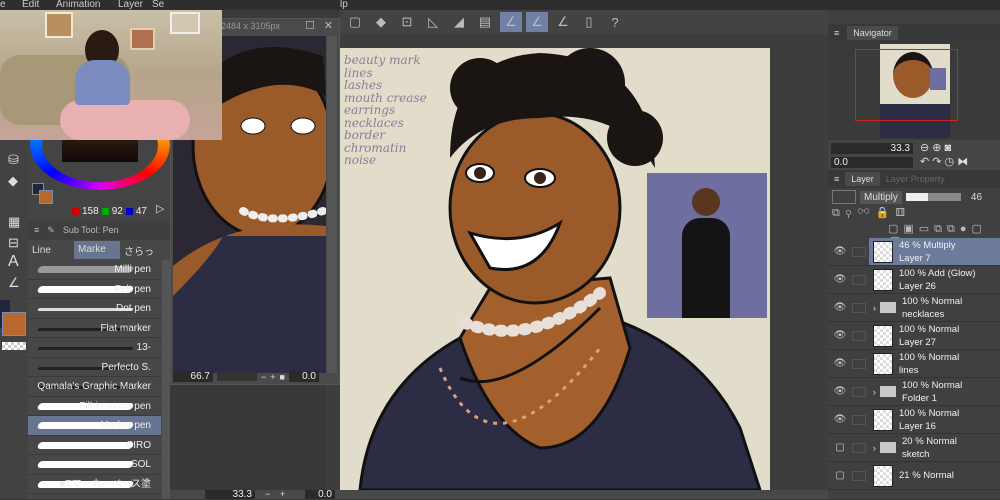 This screenshot has width=1000, height=500. I want to click on canvas-zoom: 33.3, so click(230, 495).